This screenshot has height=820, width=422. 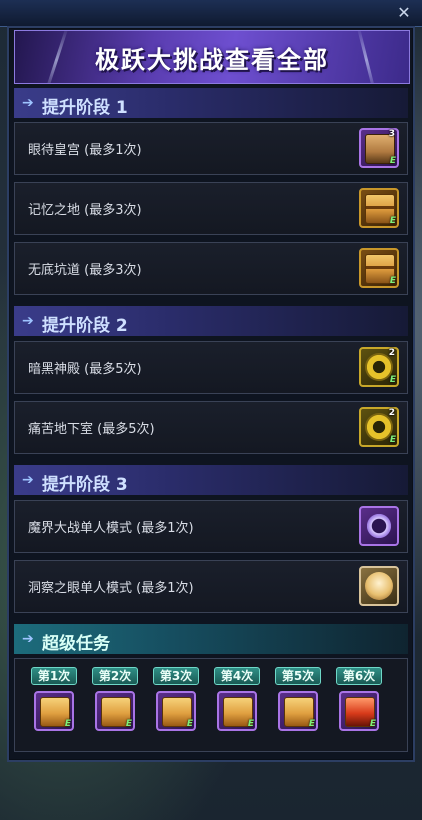 I want to click on attempt-tag: 第6次, so click(x=359, y=676).